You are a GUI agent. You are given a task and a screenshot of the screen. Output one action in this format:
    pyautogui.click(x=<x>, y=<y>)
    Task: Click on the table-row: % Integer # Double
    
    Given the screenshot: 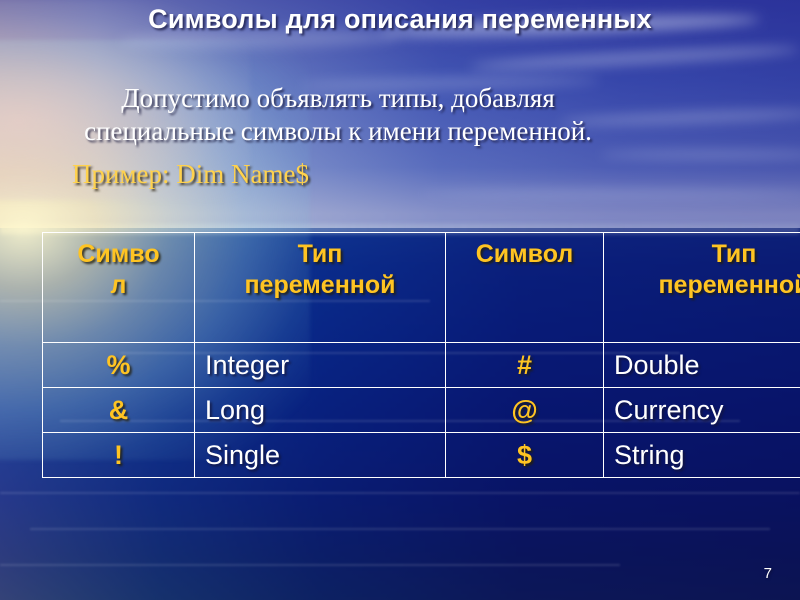 What is the action you would take?
    pyautogui.click(x=421, y=365)
    